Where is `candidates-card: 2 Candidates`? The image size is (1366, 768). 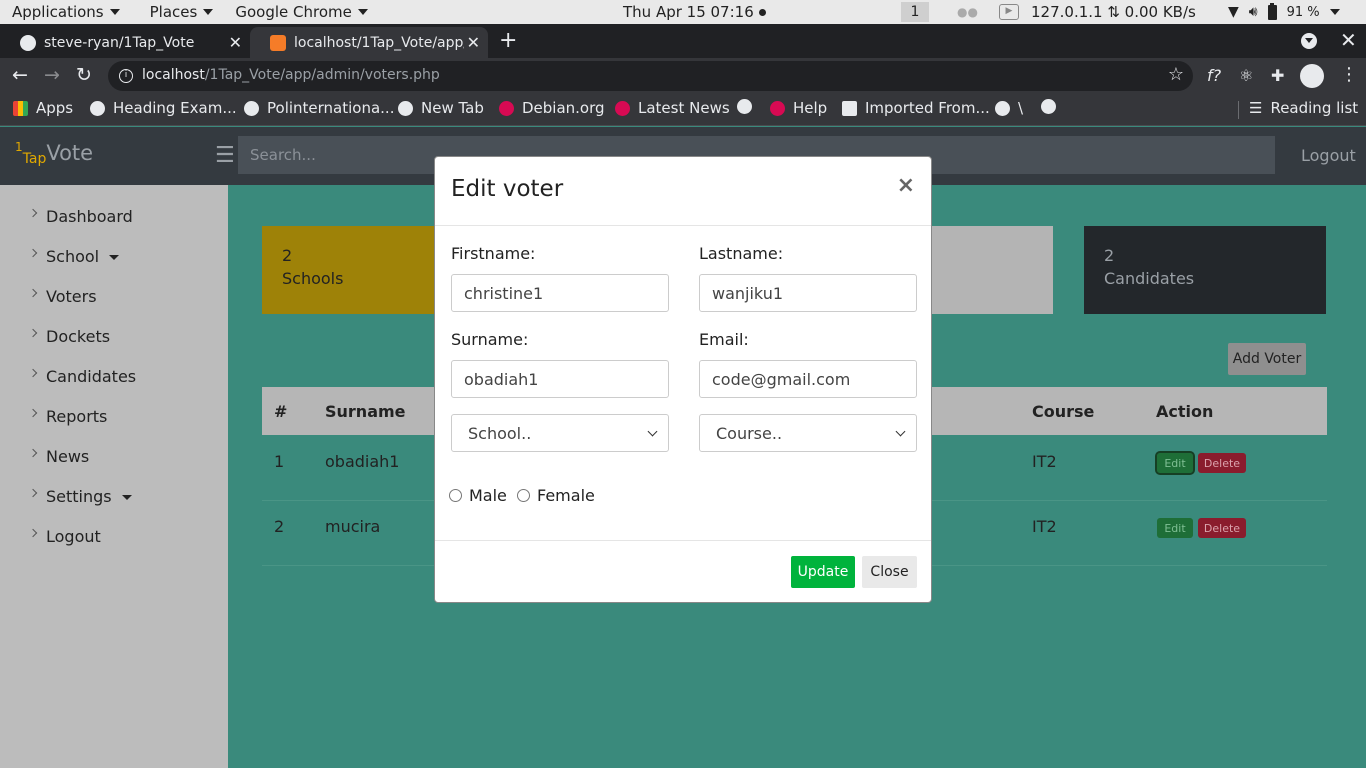
candidates-card: 2 Candidates is located at coordinates (1205, 270).